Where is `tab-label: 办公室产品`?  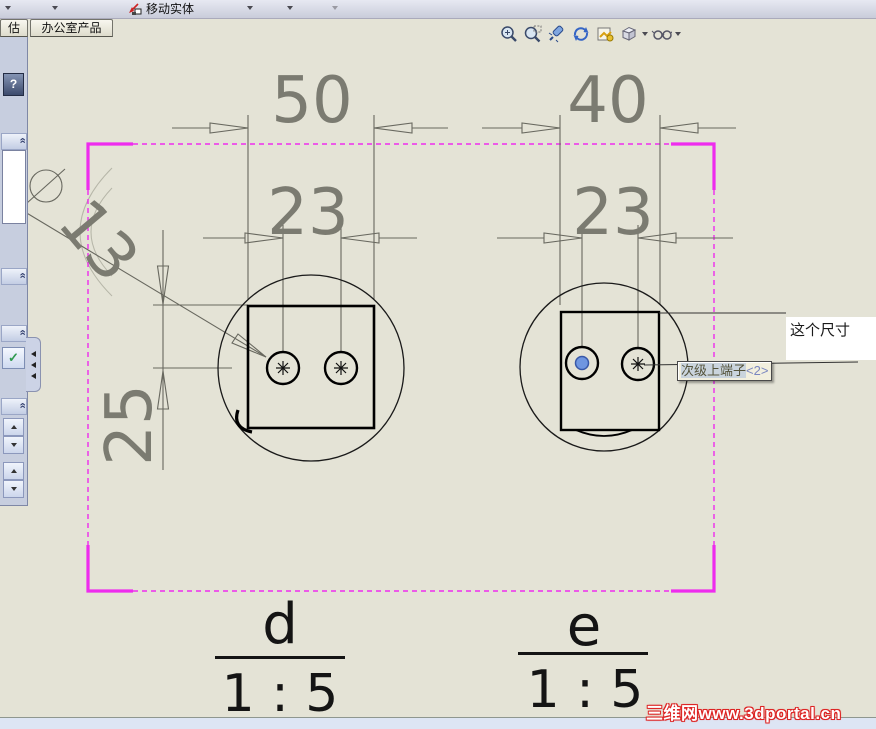 tab-label: 办公室产品 is located at coordinates (71, 28).